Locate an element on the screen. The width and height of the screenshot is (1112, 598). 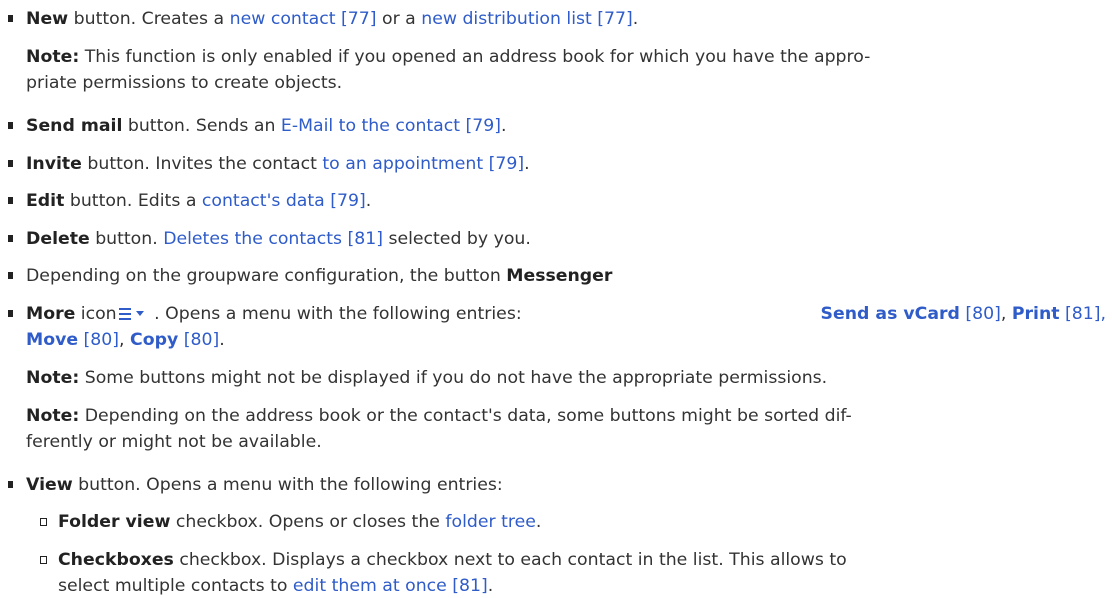
note-text: priate permissions to create objects. is located at coordinates (184, 83).